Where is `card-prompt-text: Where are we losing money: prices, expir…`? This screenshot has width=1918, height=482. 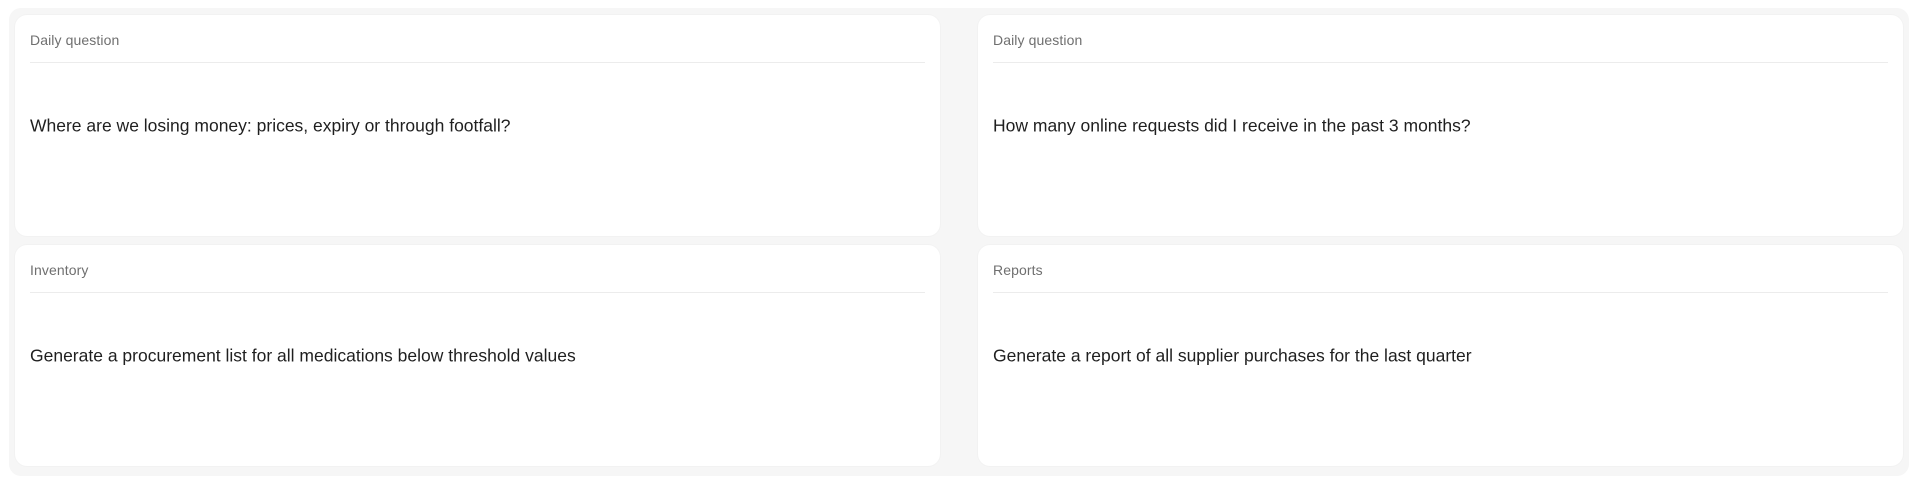 card-prompt-text: Where are we losing money: prices, expir… is located at coordinates (270, 125).